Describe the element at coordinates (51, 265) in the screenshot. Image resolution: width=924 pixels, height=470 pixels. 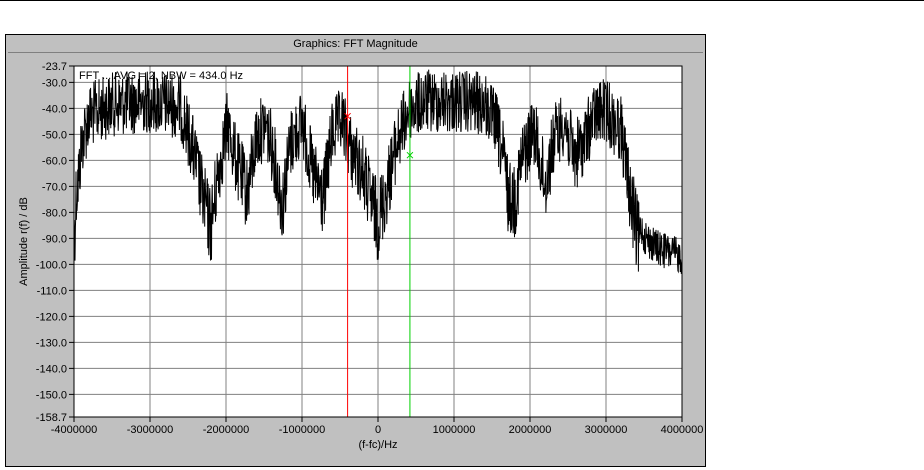
I see `y-tick-label: -100.0` at that location.